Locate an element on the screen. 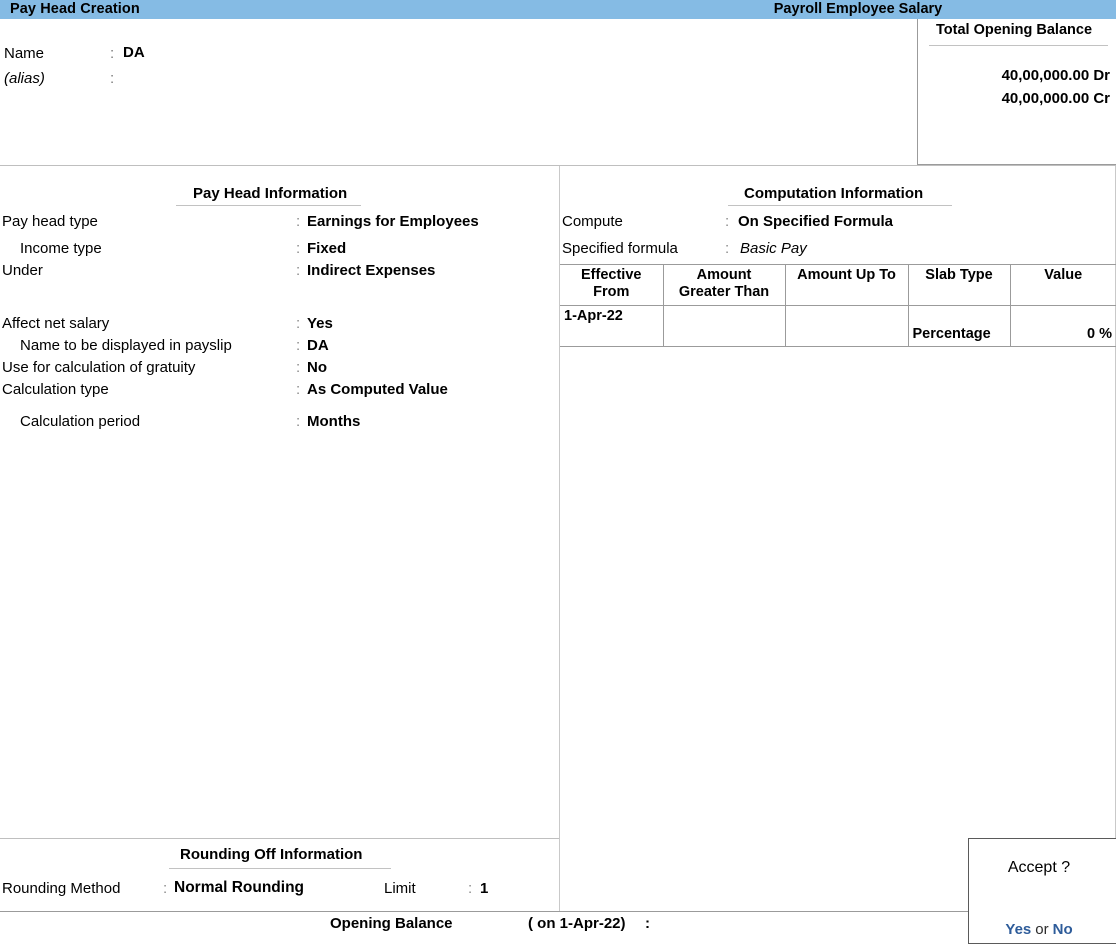  pay-head-type-label: Pay head type is located at coordinates (50, 221).